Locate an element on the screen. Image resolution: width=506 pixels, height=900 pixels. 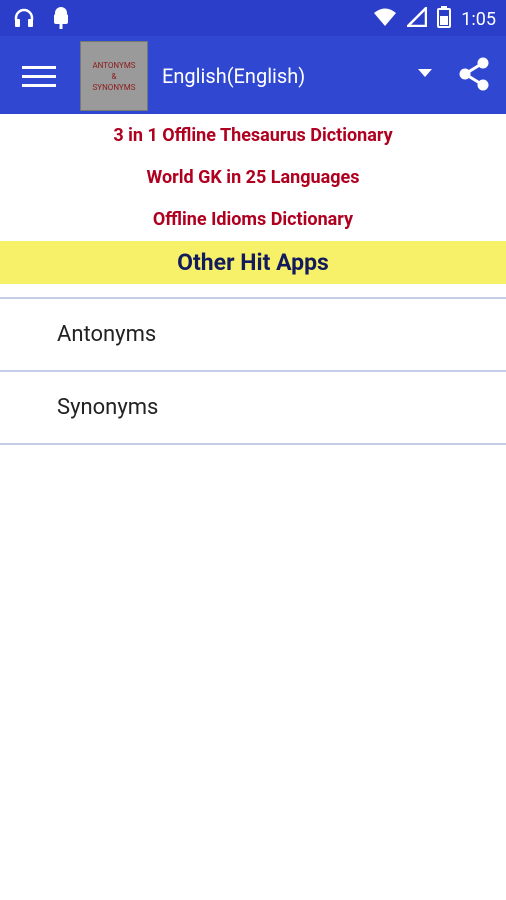
wifi-icon is located at coordinates (385, 19).